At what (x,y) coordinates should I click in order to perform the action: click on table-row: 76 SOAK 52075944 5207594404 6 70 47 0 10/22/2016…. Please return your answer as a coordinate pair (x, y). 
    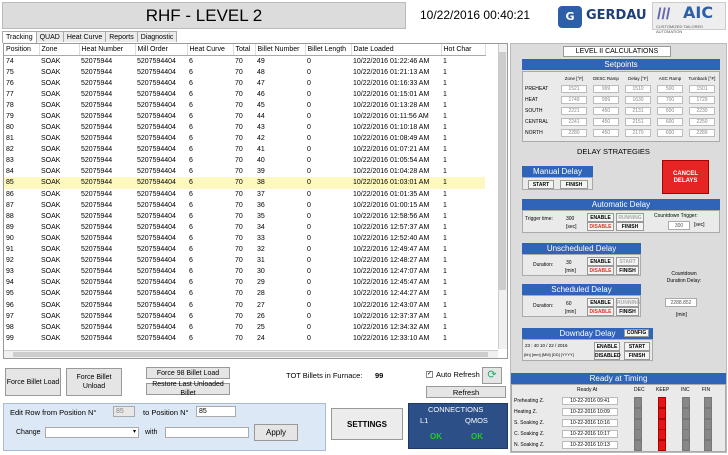
    Looking at the image, I should click on (244, 83).